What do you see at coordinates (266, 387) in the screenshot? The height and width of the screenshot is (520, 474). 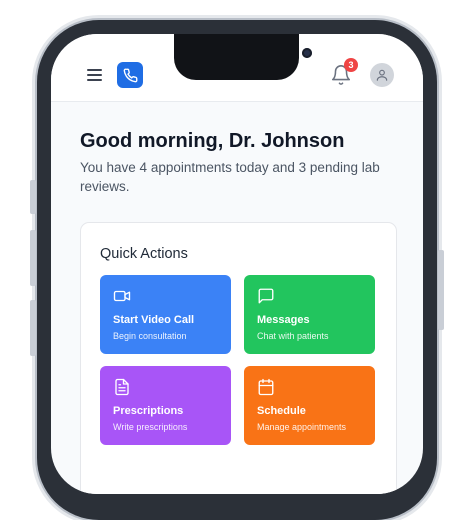 I see `calendar-icon` at bounding box center [266, 387].